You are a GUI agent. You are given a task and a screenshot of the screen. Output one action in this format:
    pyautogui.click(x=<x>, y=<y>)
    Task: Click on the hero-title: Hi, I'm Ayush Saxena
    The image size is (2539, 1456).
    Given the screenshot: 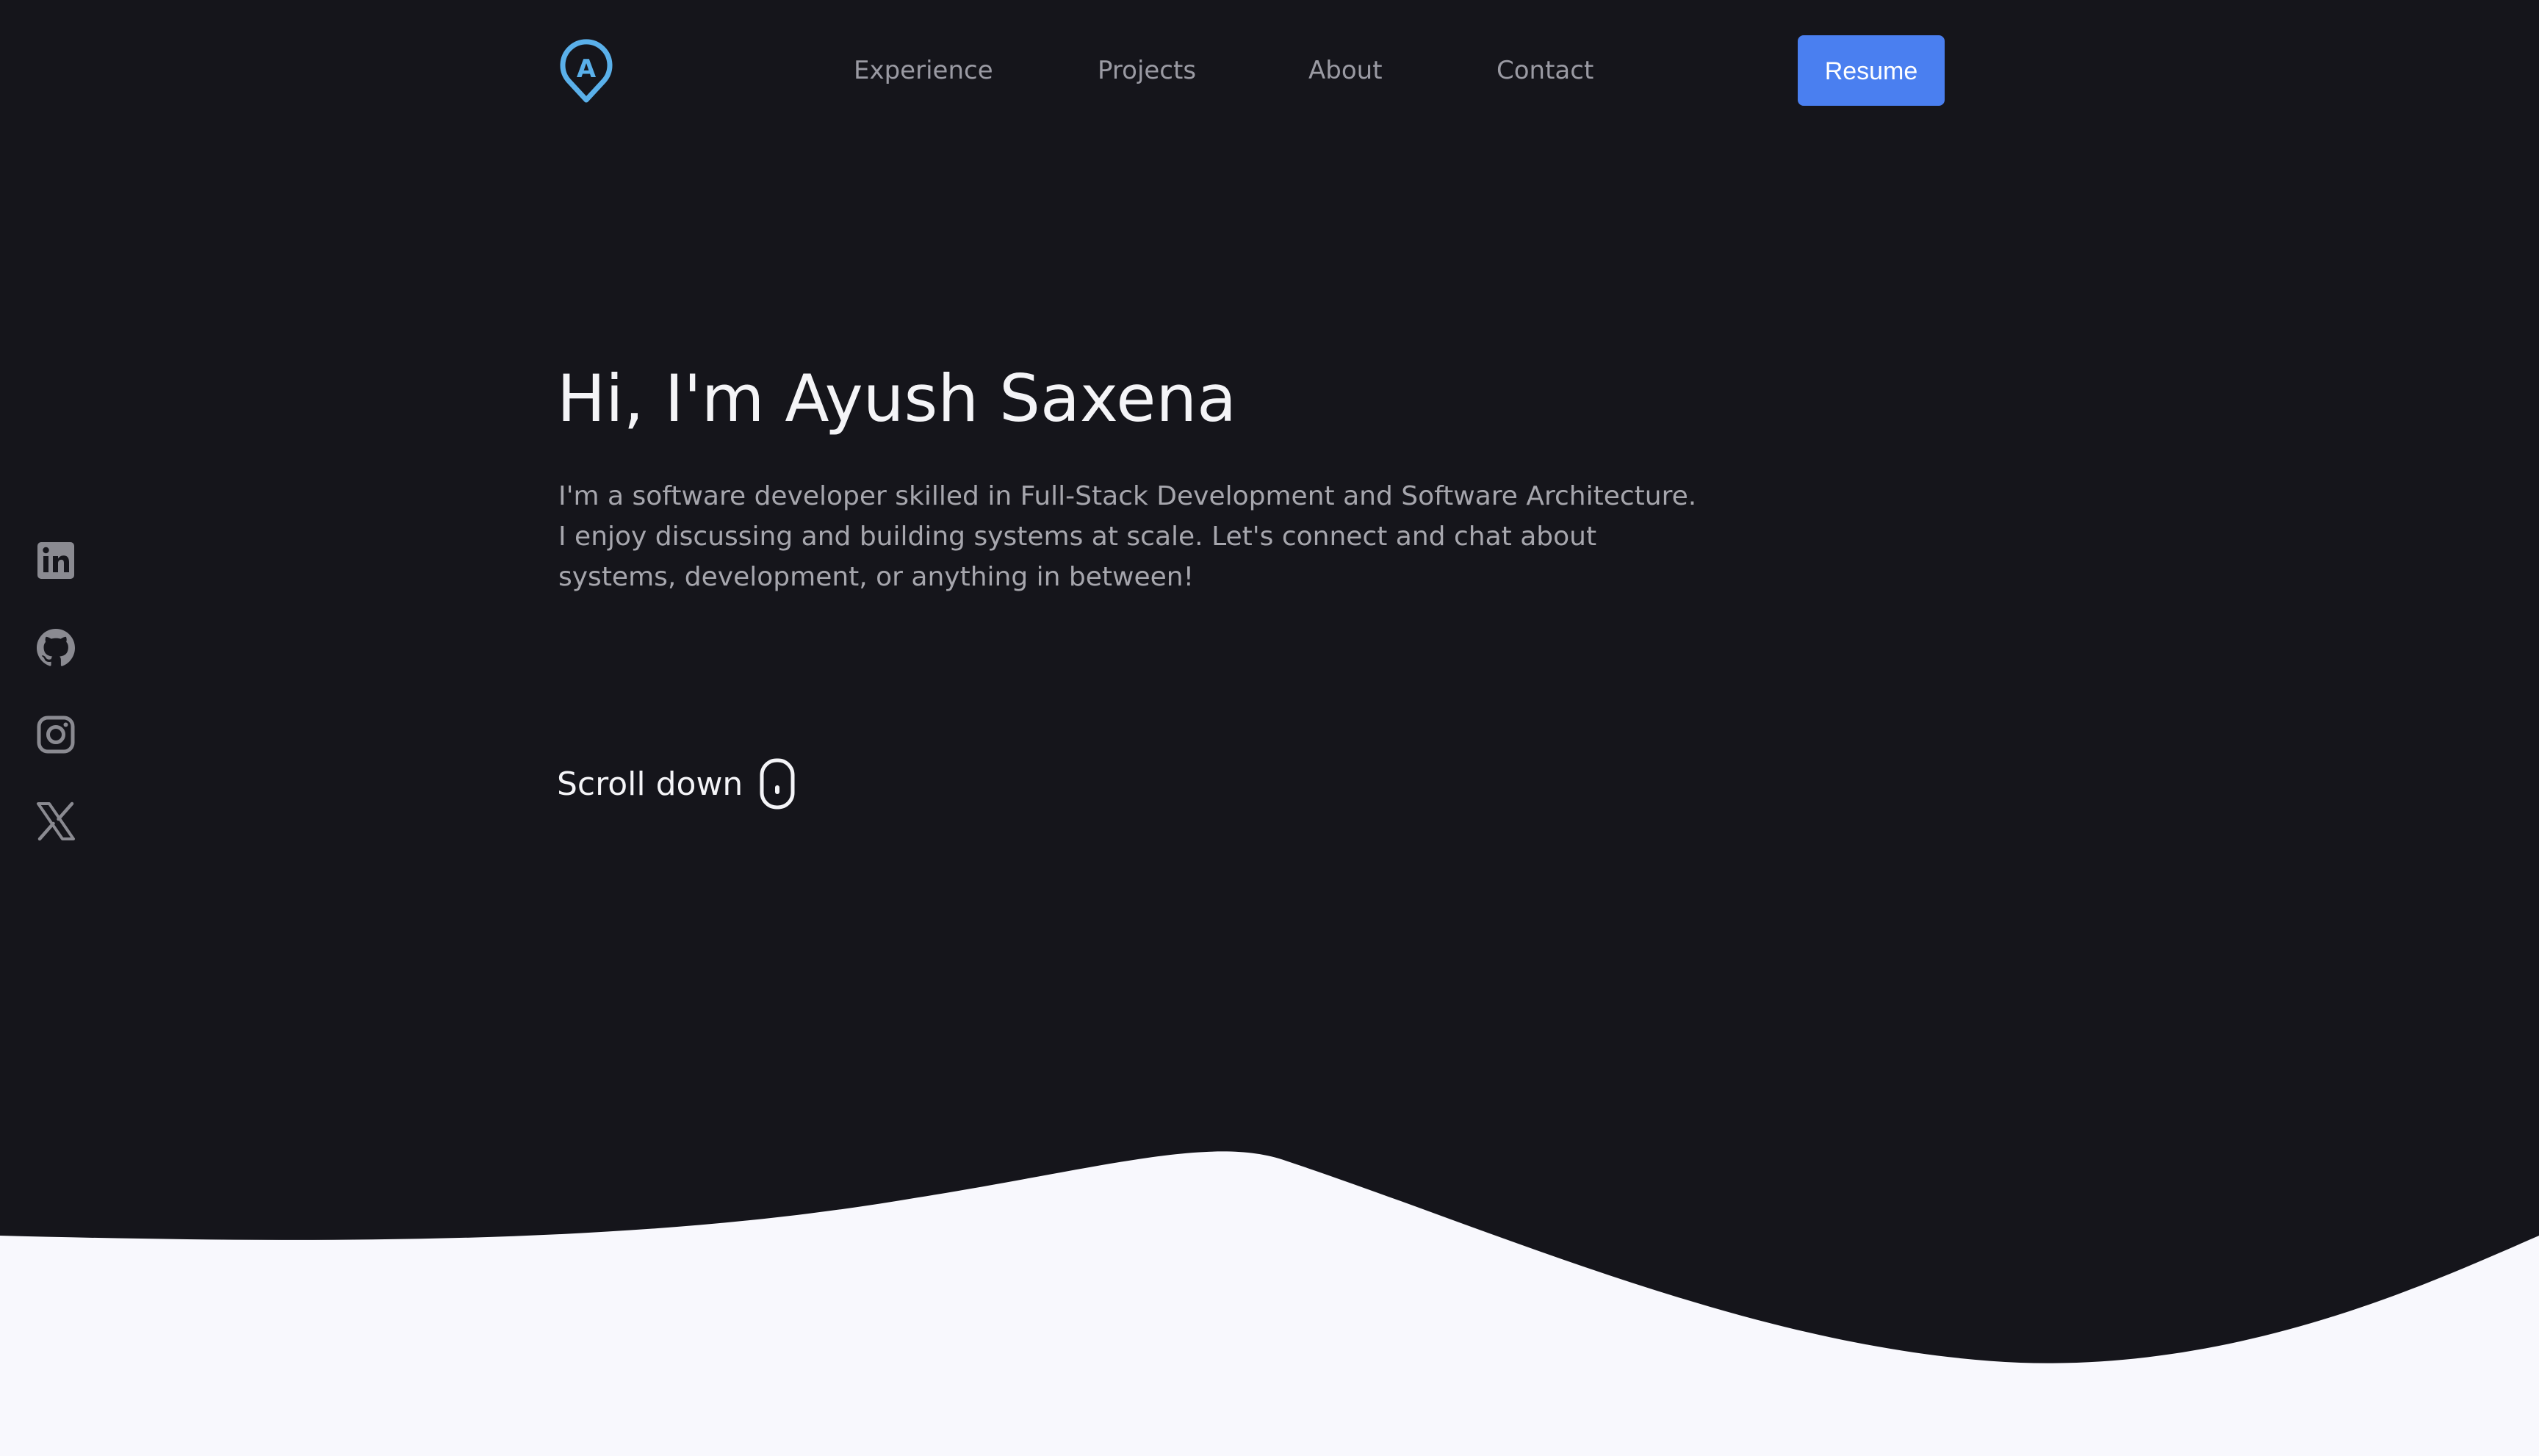 What is the action you would take?
    pyautogui.click(x=897, y=399)
    